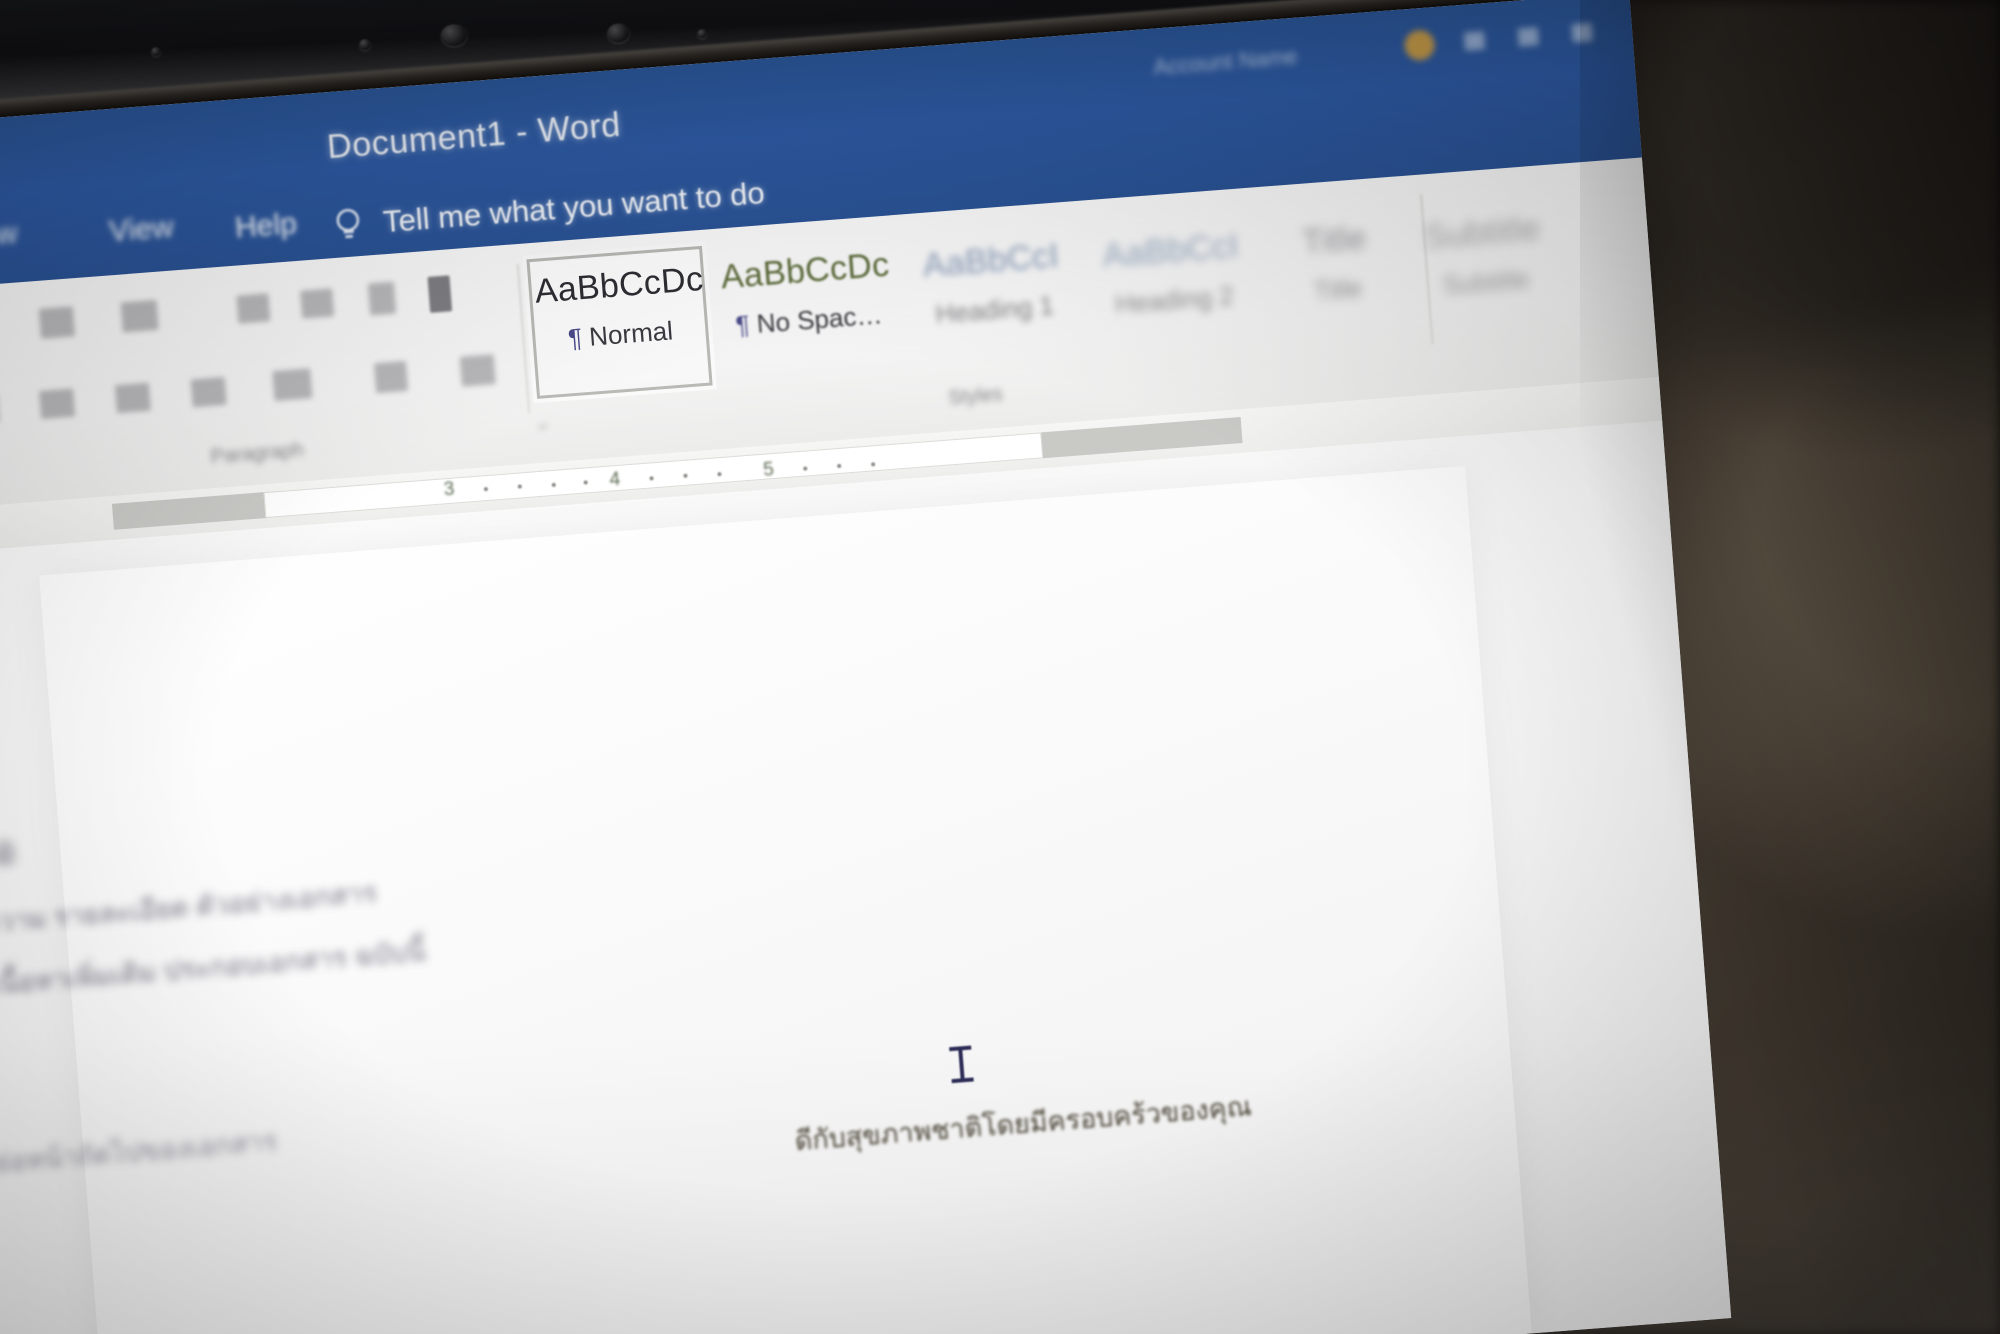  Describe the element at coordinates (1338, 289) in the screenshot. I see `style-label: Title` at that location.